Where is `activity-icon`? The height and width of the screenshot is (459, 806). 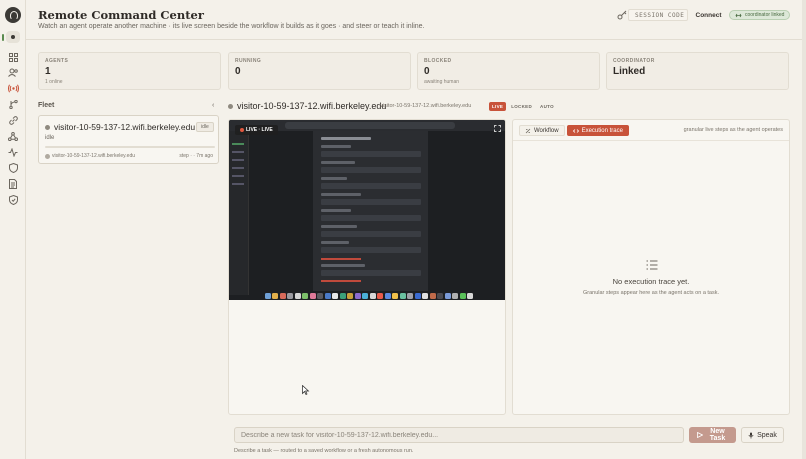 activity-icon is located at coordinates (13, 152).